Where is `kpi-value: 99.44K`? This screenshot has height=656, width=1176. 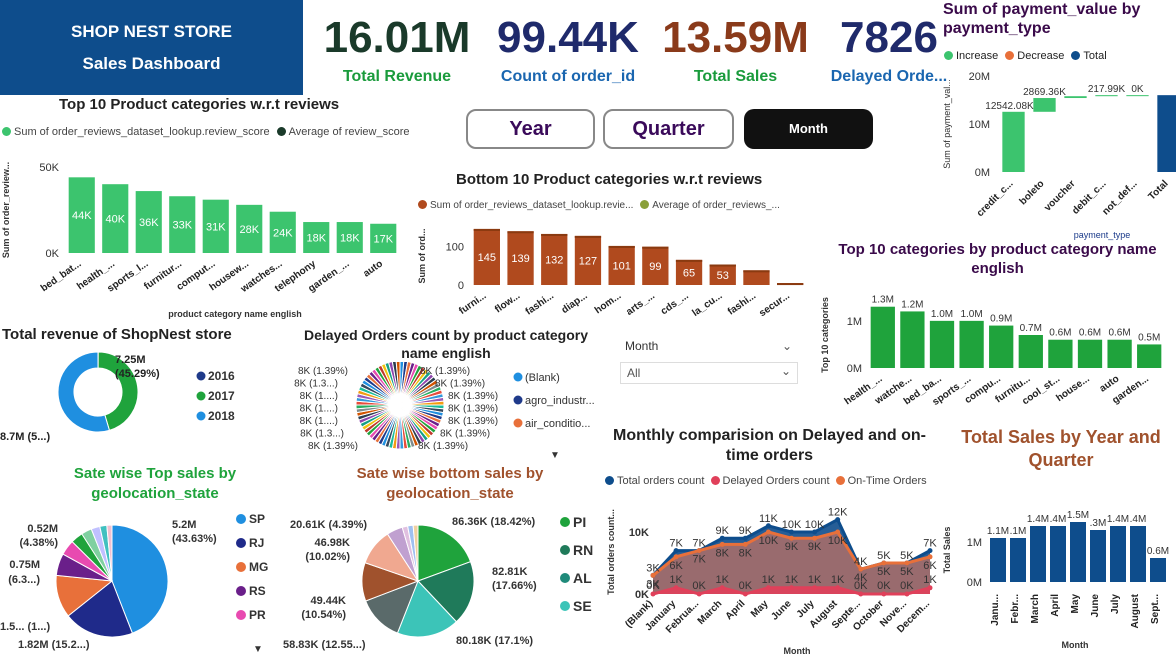 kpi-value: 99.44K is located at coordinates (568, 37).